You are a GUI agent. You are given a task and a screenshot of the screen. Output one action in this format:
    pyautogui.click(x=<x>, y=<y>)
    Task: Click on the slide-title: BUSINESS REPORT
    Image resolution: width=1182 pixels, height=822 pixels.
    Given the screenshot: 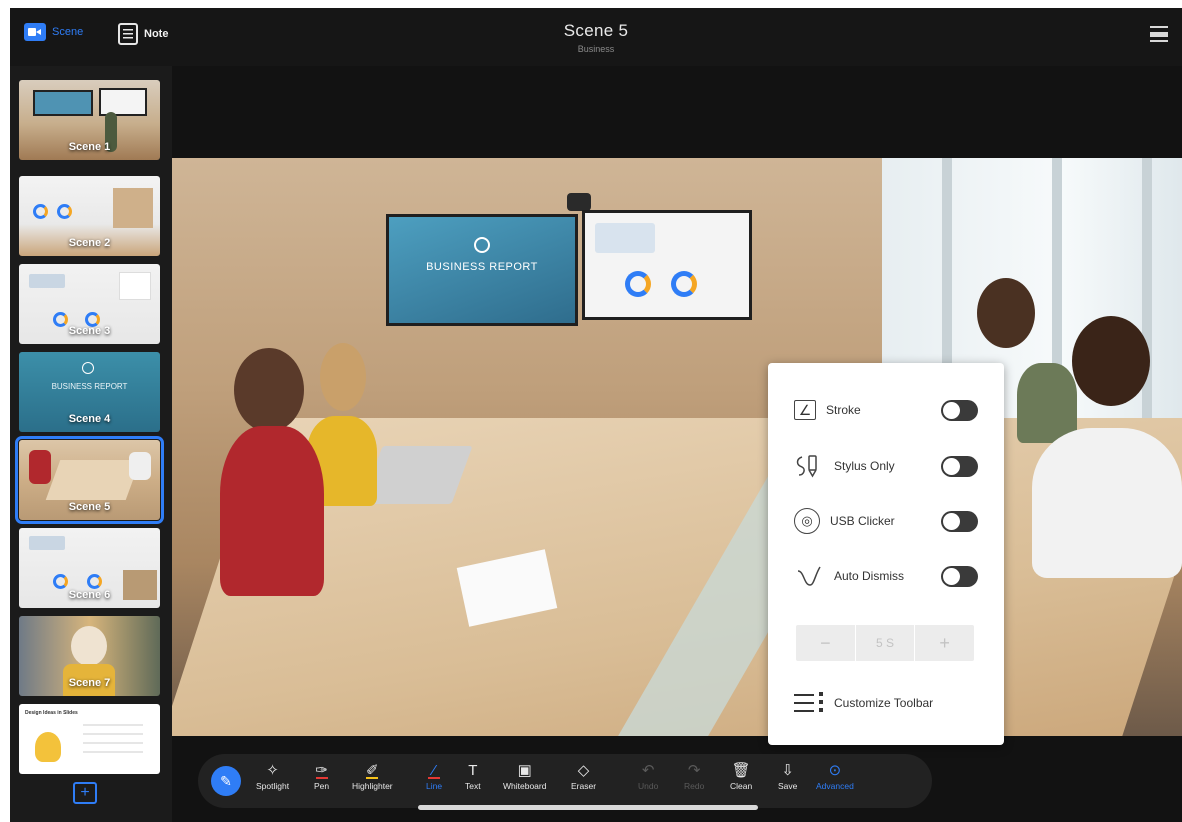 What is the action you would take?
    pyautogui.click(x=89, y=386)
    